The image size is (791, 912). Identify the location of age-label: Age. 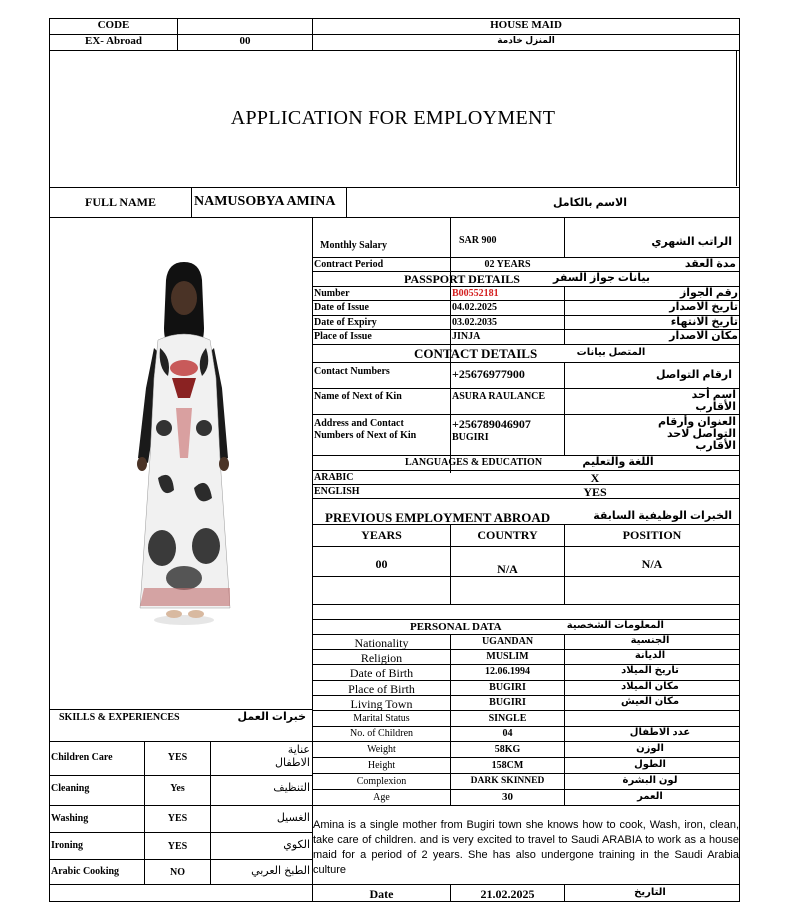
(381, 797).